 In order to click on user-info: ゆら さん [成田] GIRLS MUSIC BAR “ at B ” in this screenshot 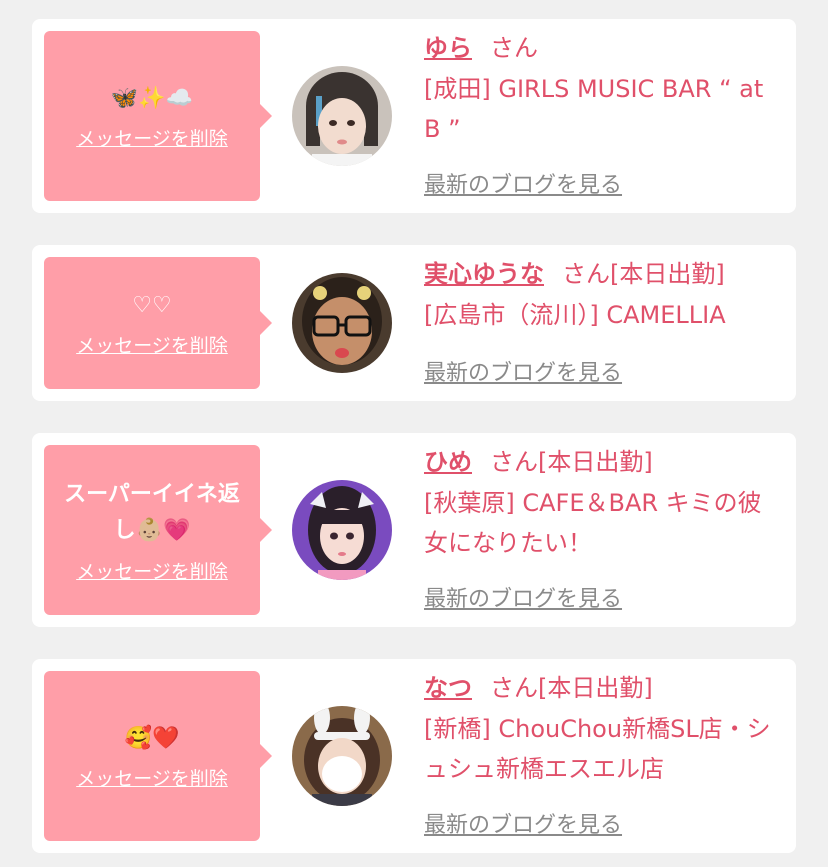, I will do `click(602, 90)`.